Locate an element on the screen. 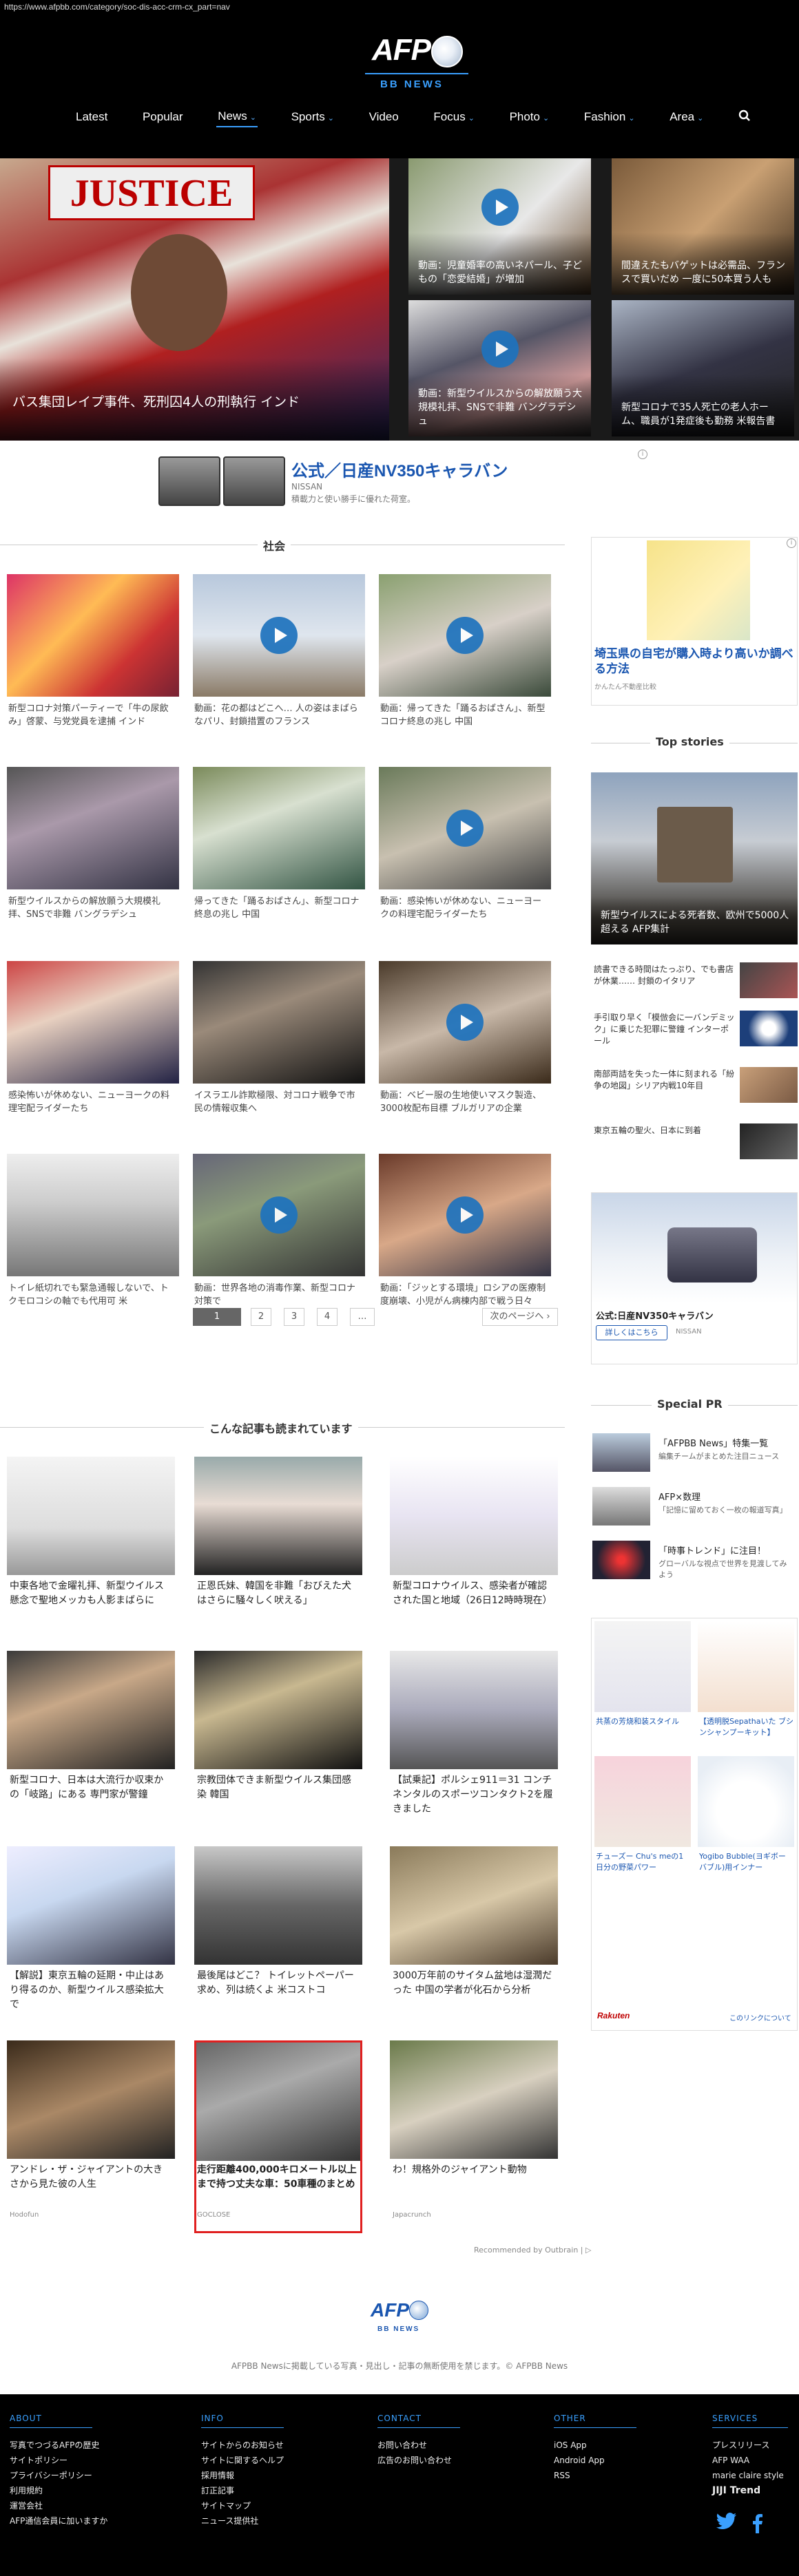  recommended-caption: 中東各地で金曜礼拝、新型ウイルス懸念で聖地メッカも人影まばらに is located at coordinates (91, 1593).